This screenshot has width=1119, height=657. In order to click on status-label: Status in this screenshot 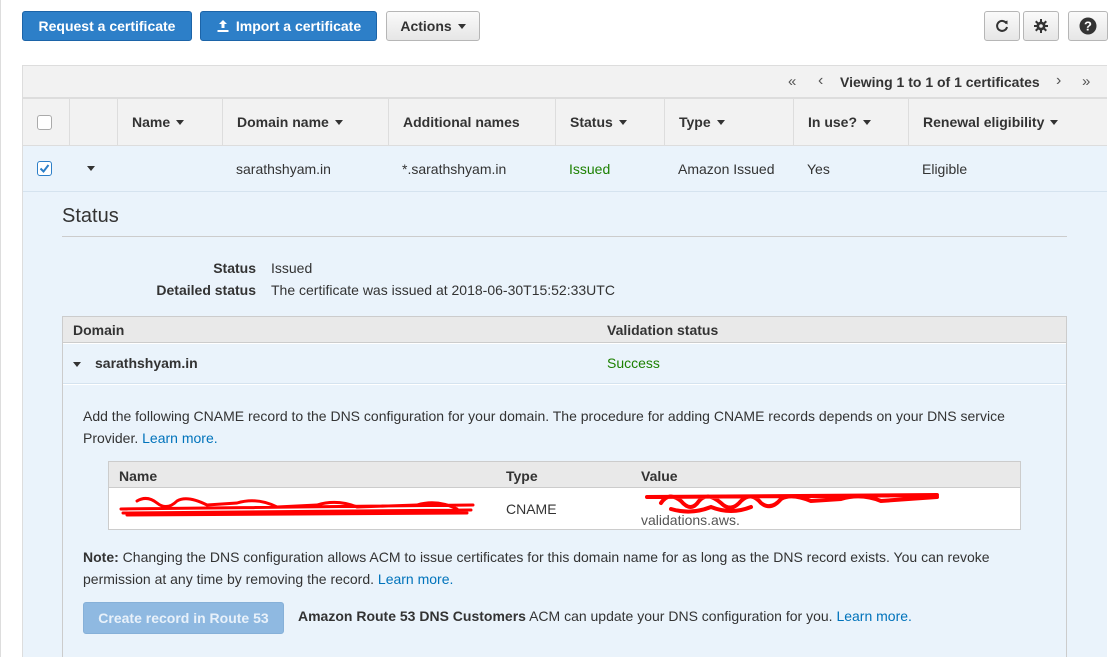, I will do `click(234, 268)`.